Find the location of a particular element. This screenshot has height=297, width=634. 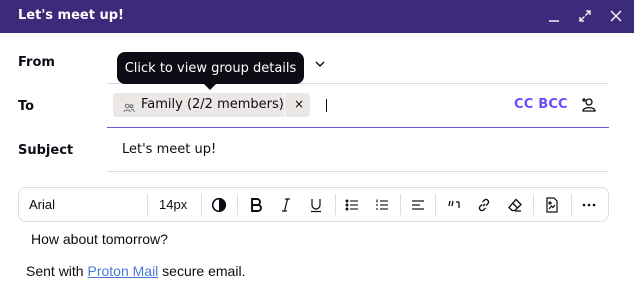

tooltip-text: Click to view group details is located at coordinates (210, 68).